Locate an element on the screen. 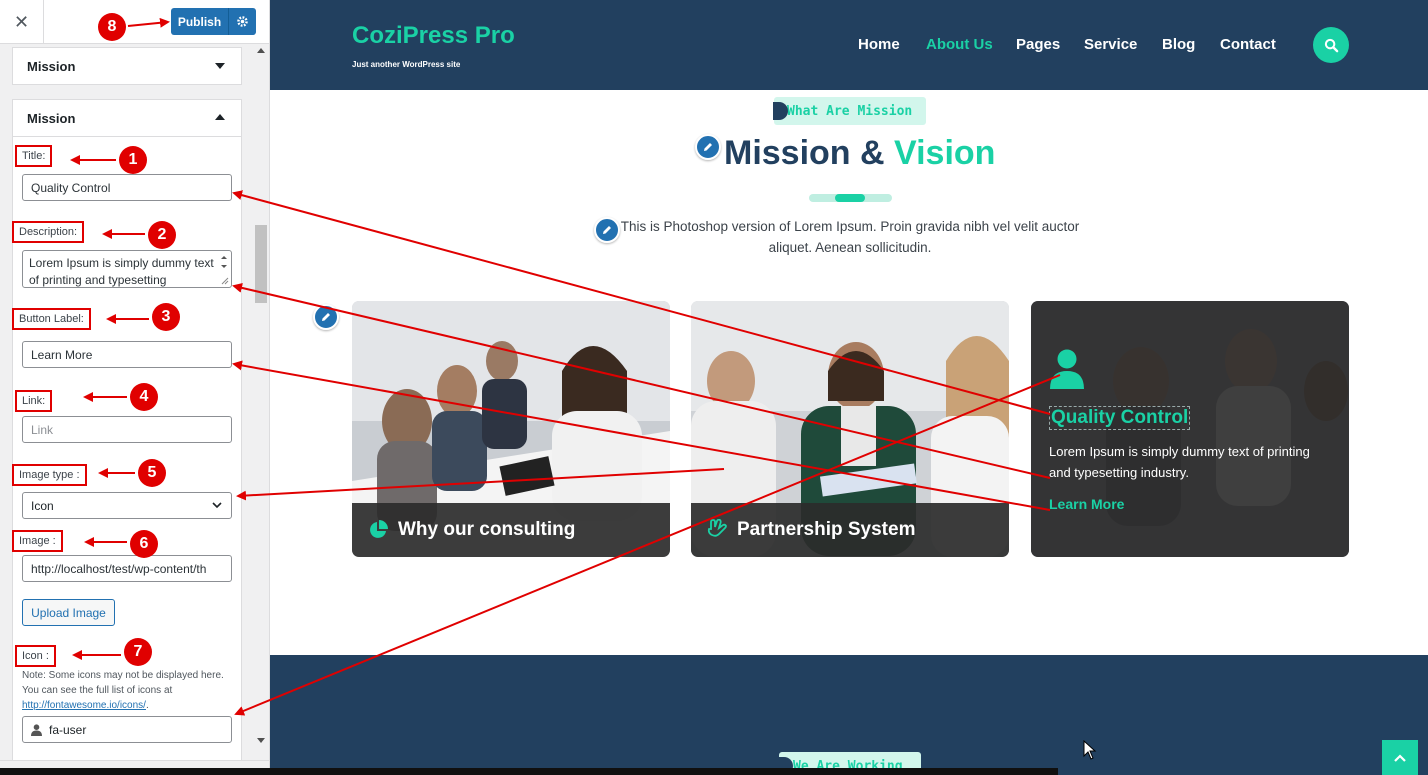 This screenshot has height=775, width=1428. annotation-badge-5: 5 is located at coordinates (152, 473).